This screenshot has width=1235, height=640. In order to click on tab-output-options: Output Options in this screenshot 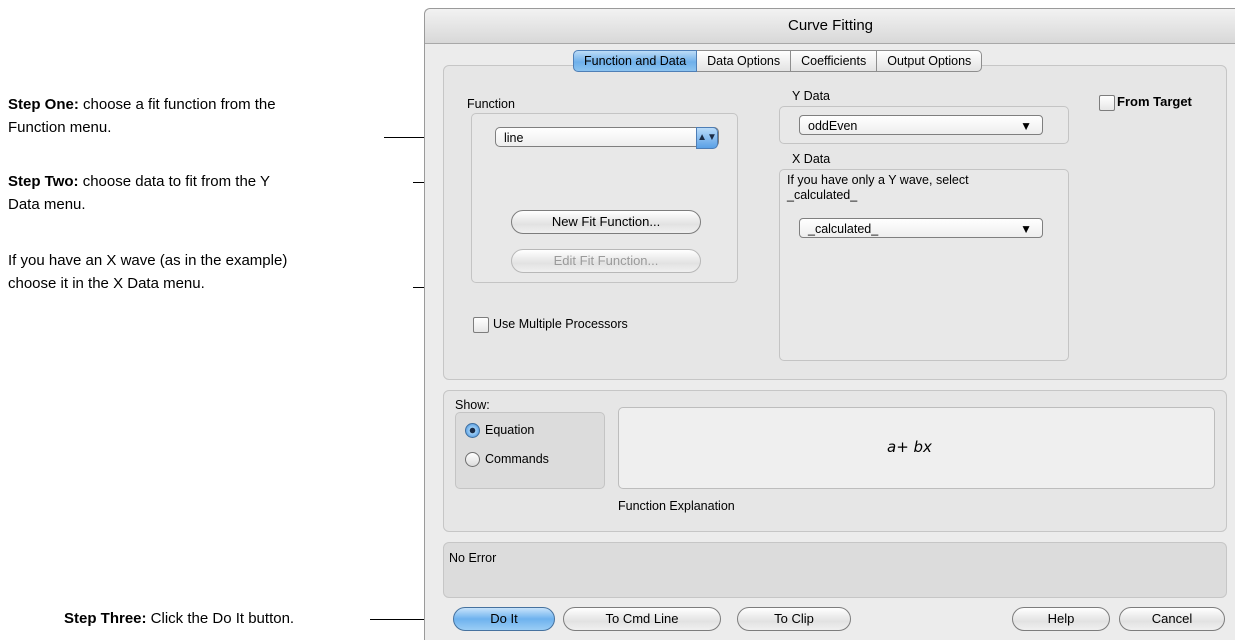, I will do `click(930, 61)`.